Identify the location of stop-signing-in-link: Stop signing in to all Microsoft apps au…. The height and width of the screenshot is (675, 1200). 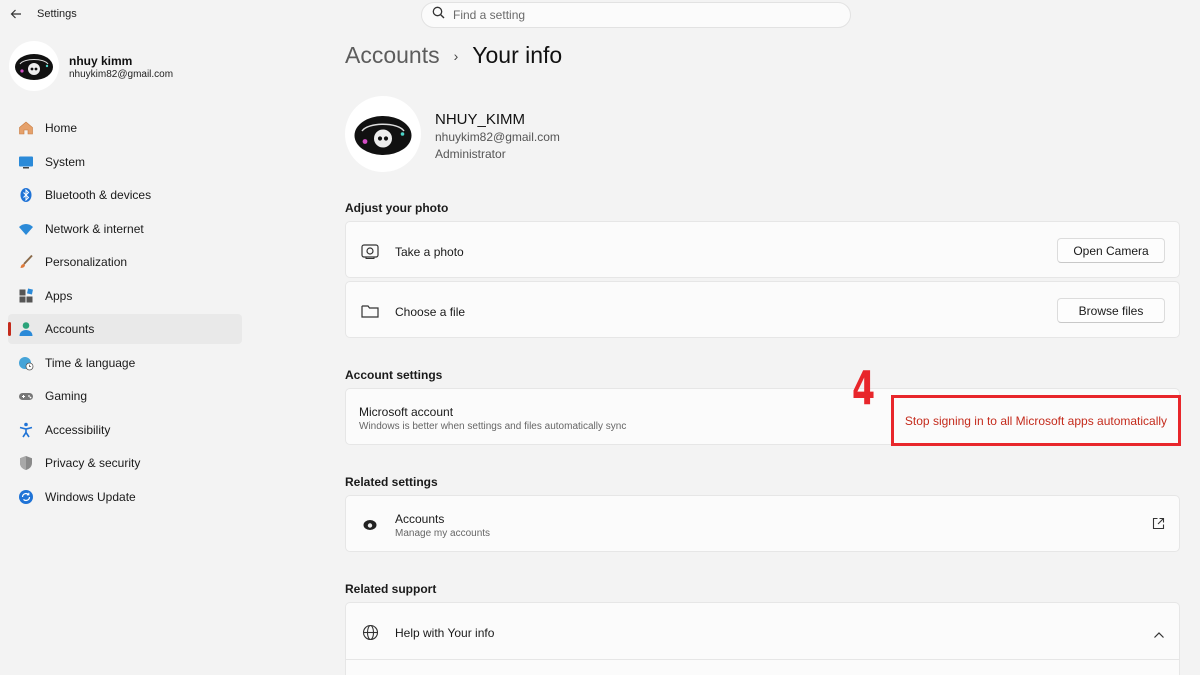
(1036, 421).